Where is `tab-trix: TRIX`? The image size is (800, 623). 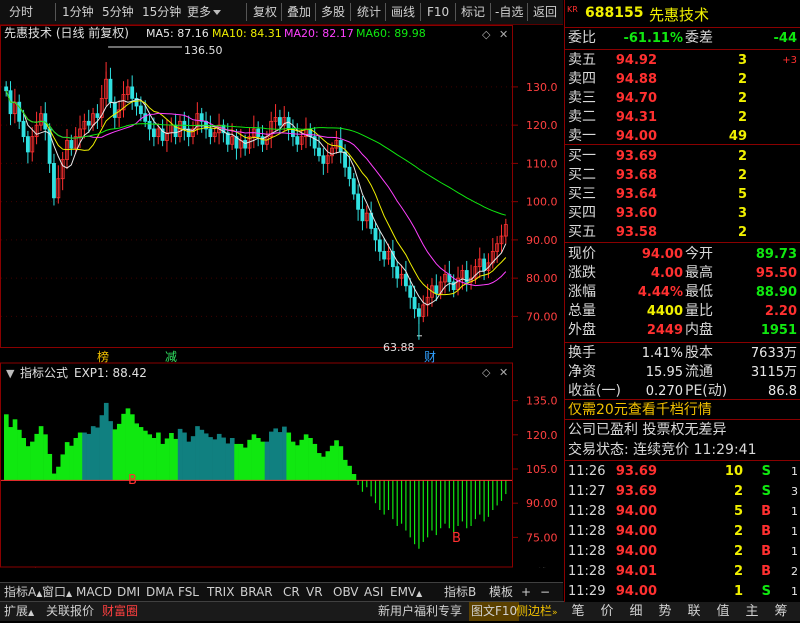 tab-trix: TRIX is located at coordinates (220, 592).